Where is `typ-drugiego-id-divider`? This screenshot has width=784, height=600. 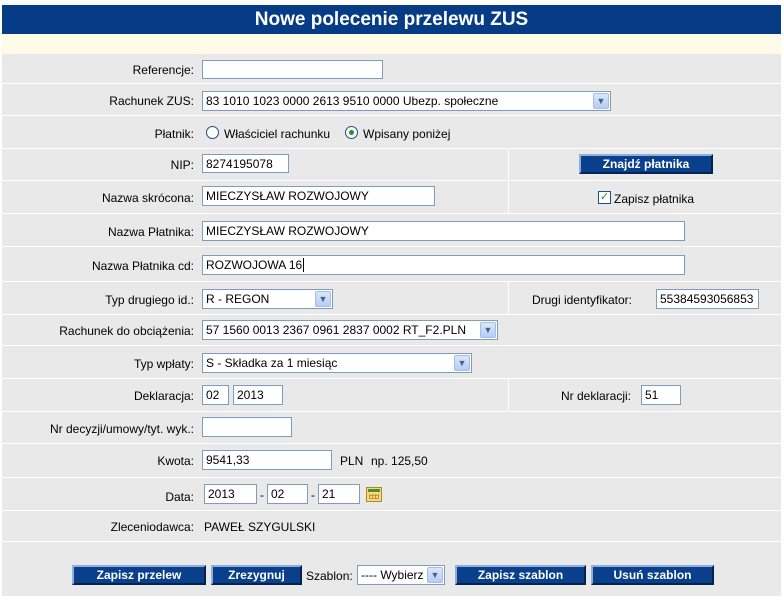 typ-drugiego-id-divider is located at coordinates (508, 298).